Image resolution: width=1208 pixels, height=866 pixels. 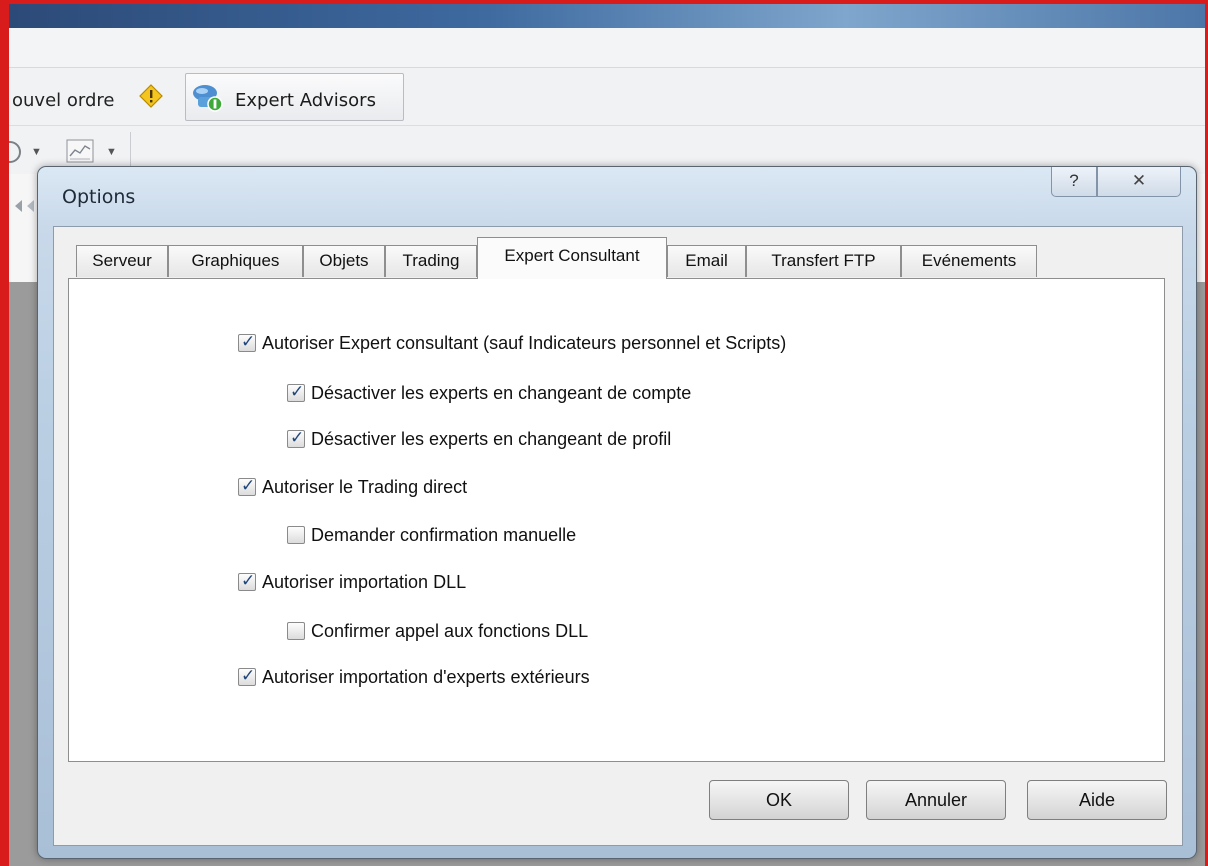 I want to click on dialog-title: Options, so click(x=99, y=197).